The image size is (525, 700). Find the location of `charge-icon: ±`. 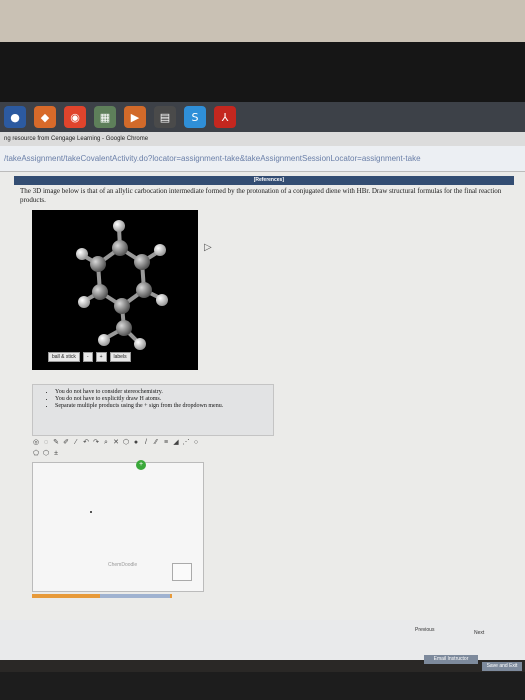

charge-icon: ± is located at coordinates (56, 453).